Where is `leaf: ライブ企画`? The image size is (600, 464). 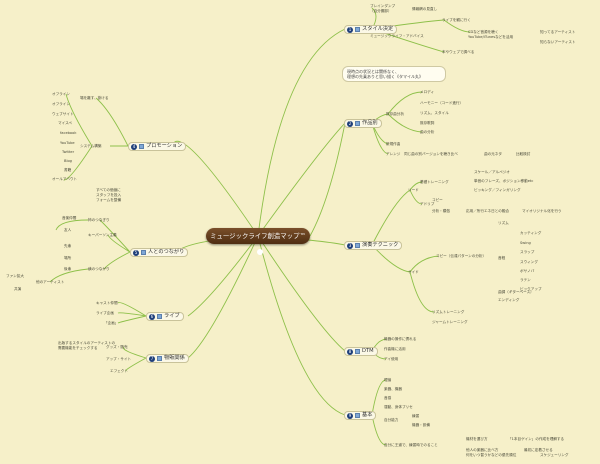
leaf: ライブ企画 is located at coordinates (105, 313).